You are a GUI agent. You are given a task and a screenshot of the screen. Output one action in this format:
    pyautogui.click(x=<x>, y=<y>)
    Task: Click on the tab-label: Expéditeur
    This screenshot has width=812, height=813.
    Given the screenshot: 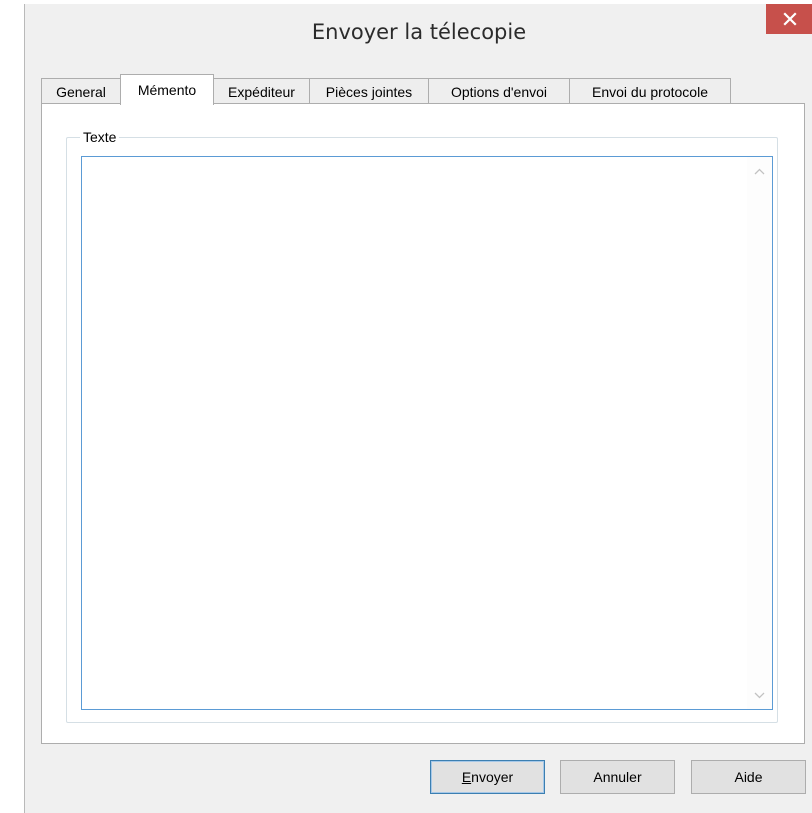 What is the action you would take?
    pyautogui.click(x=261, y=91)
    